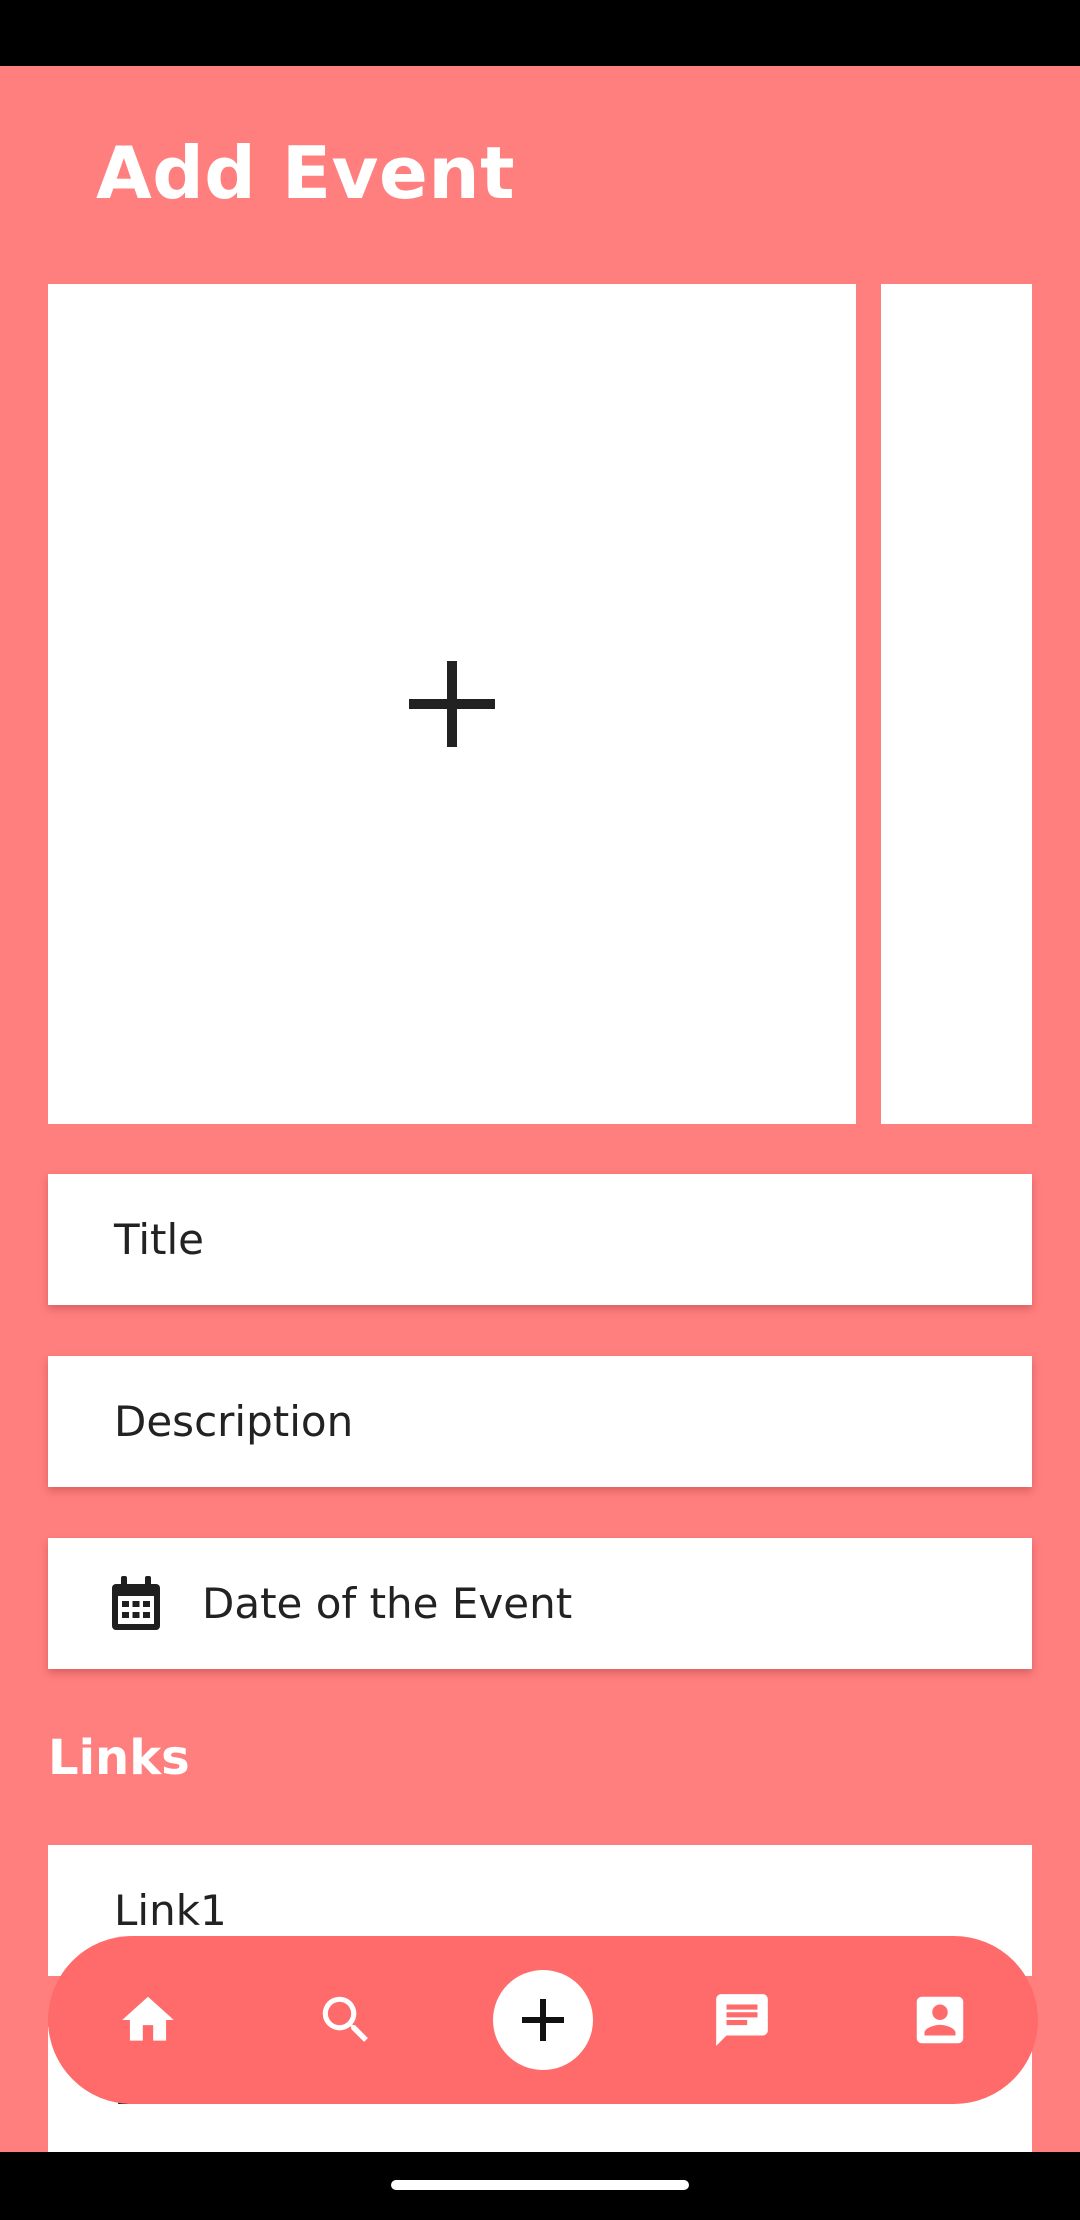 This screenshot has height=2220, width=1080. Describe the element at coordinates (956, 704) in the screenshot. I see `image-slot-next` at that location.